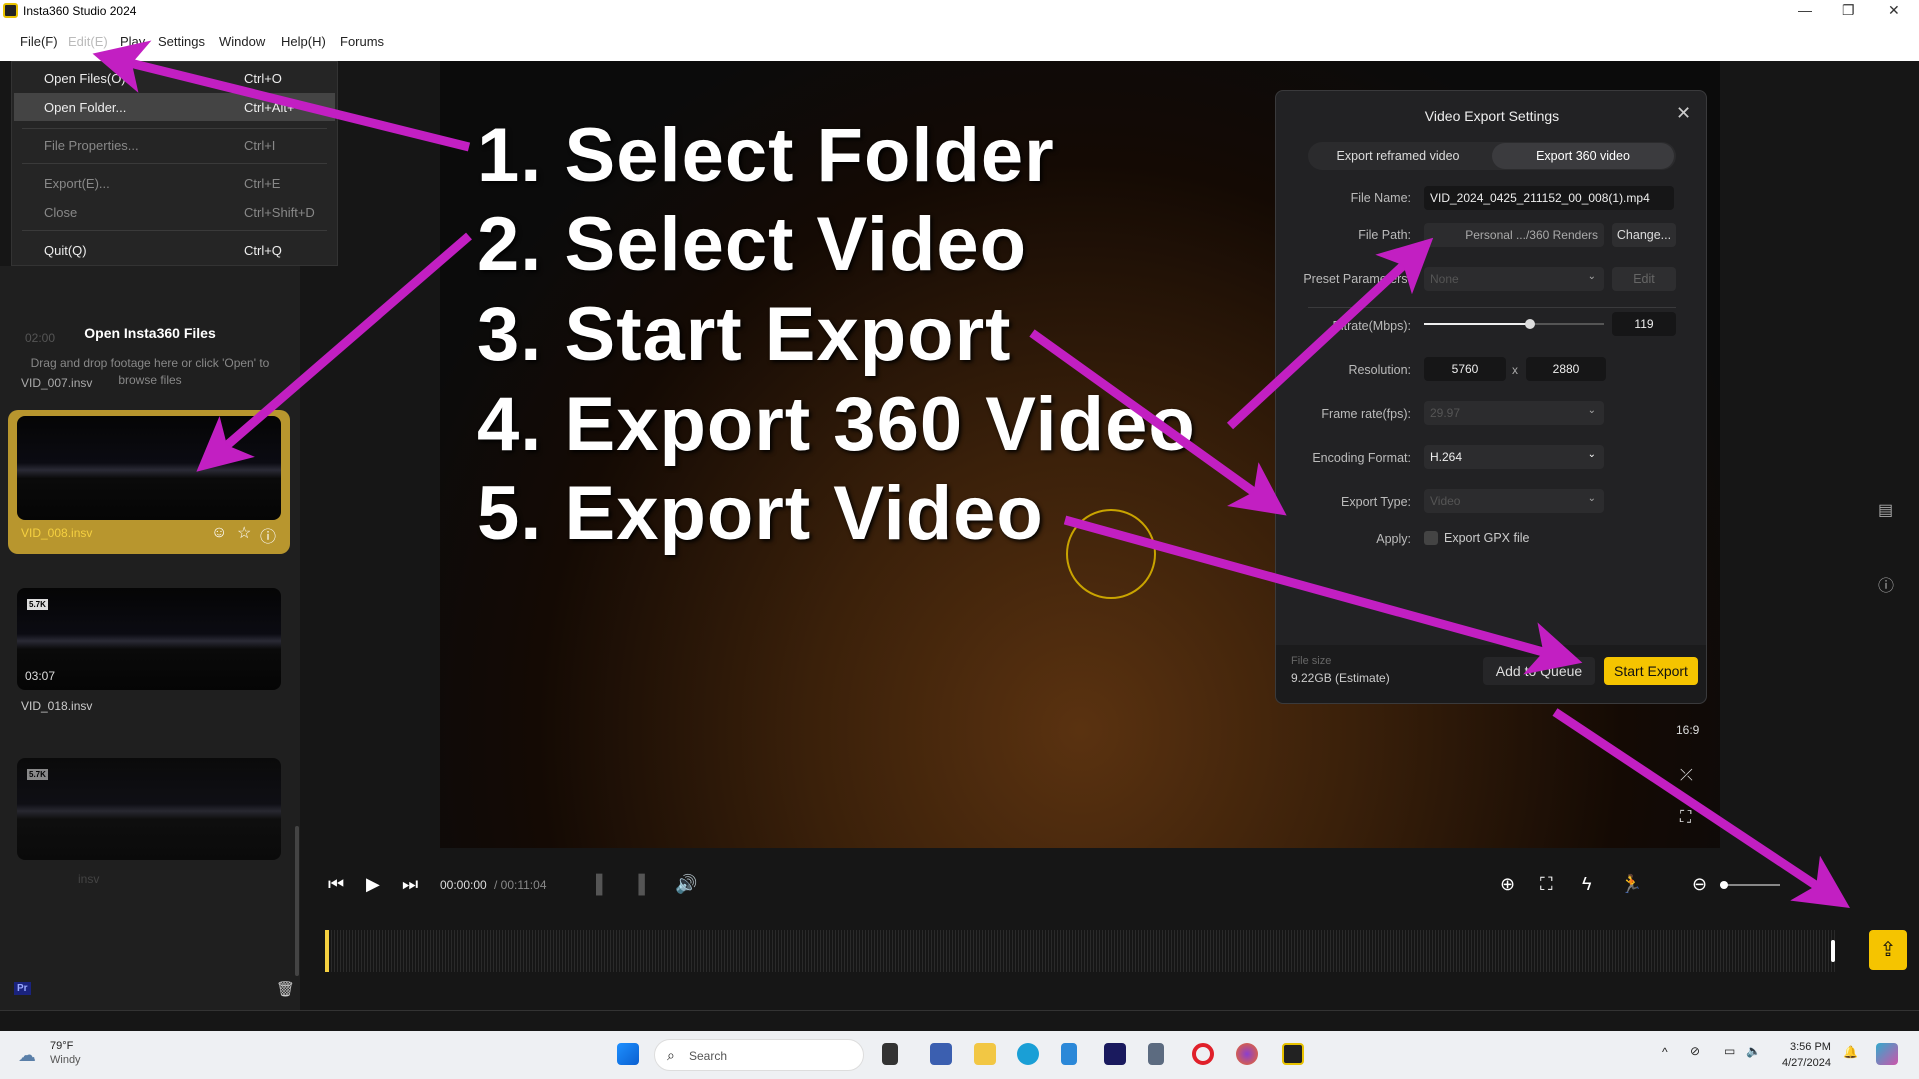 Image resolution: width=1919 pixels, height=1079 pixels. What do you see at coordinates (1549, 198) in the screenshot?
I see `file-name-input: VID_2024_0425_211152_00_008(1).mp4` at bounding box center [1549, 198].